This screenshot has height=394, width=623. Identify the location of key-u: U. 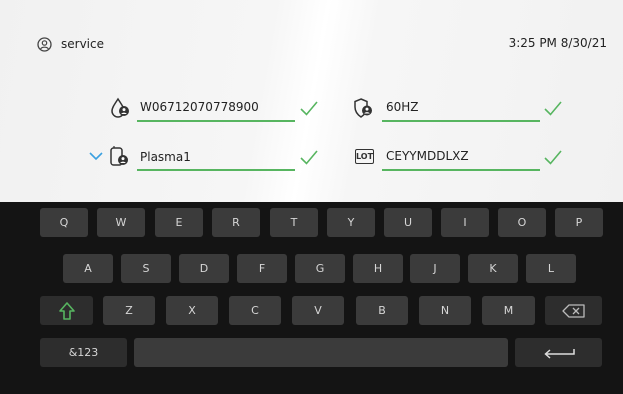
(408, 222).